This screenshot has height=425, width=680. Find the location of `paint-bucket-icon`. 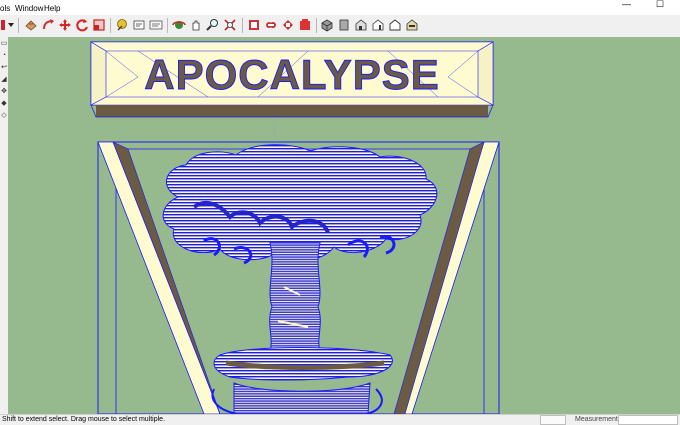

paint-bucket-icon is located at coordinates (31, 25).